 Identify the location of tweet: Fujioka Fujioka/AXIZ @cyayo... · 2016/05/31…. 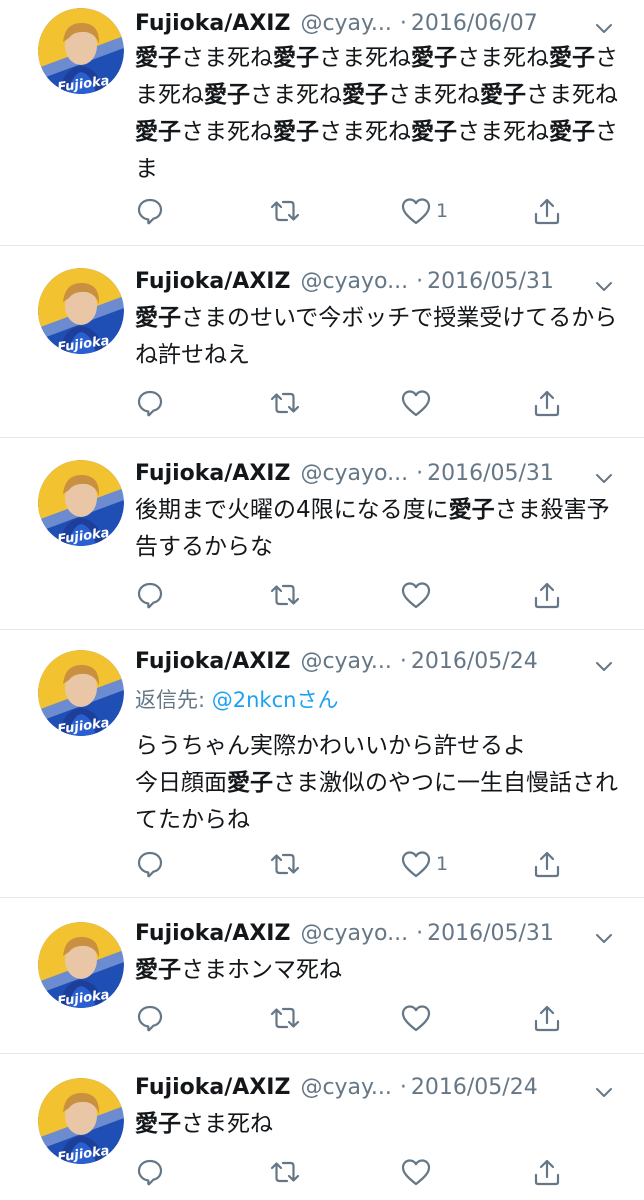
(322, 976).